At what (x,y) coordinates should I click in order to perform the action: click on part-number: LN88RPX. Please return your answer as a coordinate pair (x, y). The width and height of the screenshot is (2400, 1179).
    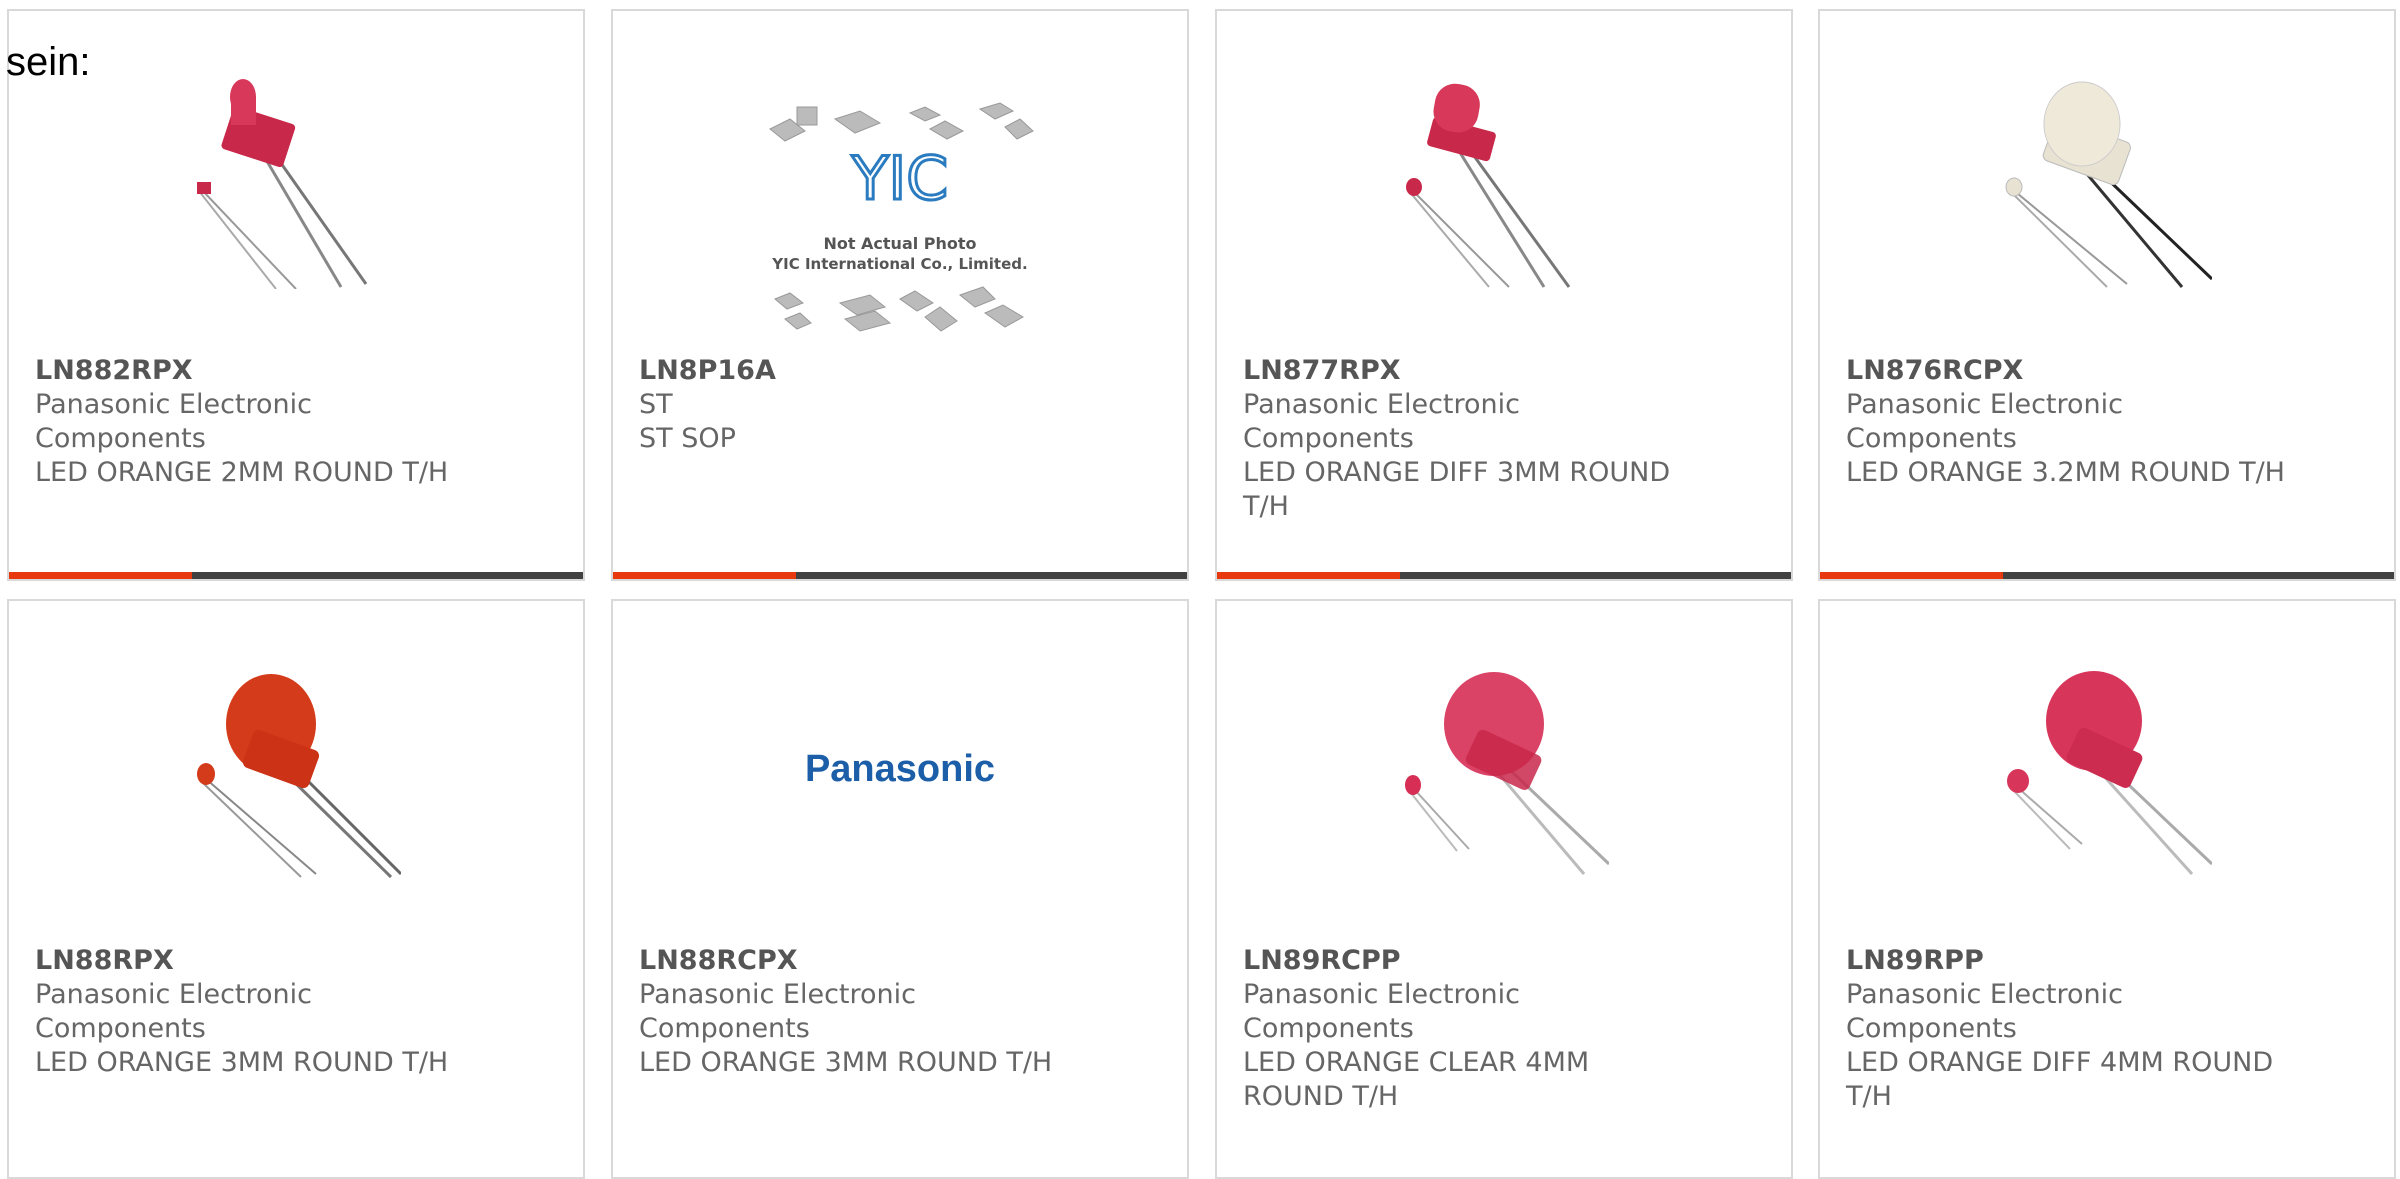
    Looking at the image, I should click on (255, 961).